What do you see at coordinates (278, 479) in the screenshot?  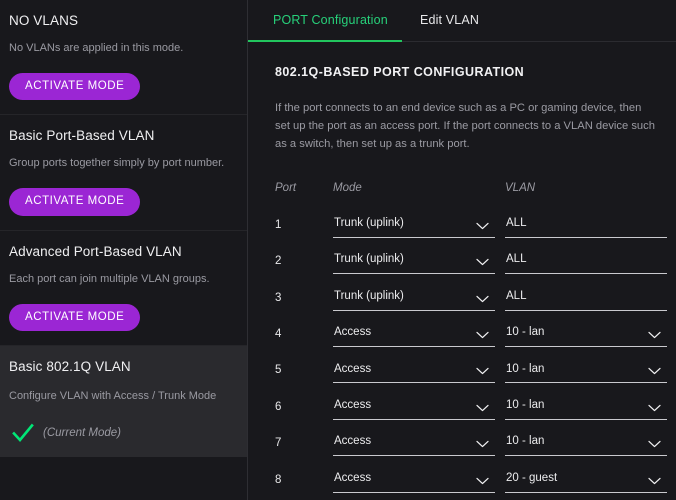 I see `port-number: 8` at bounding box center [278, 479].